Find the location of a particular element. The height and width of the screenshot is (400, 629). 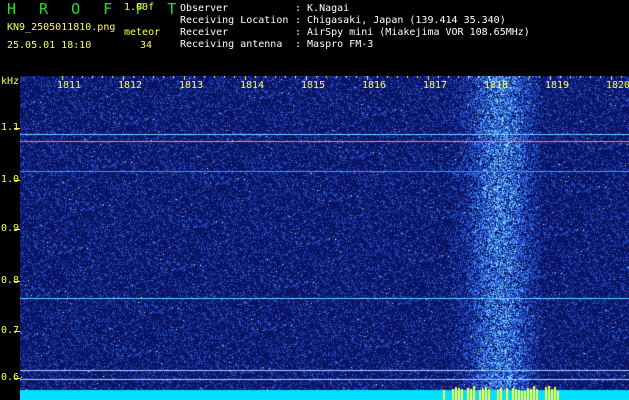

version-label: 1.00f is located at coordinates (139, 7).